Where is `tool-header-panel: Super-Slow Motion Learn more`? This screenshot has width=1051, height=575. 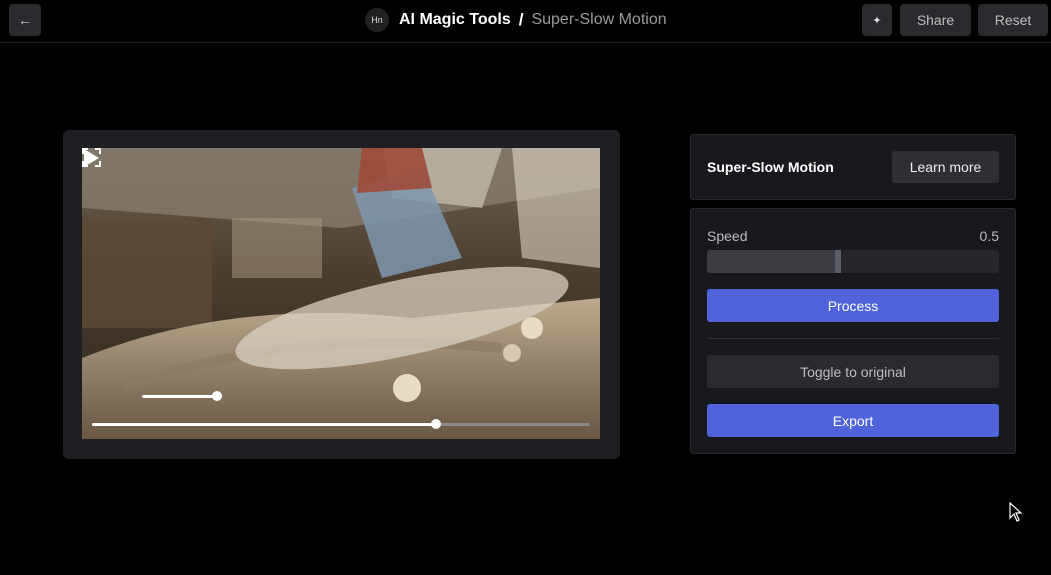 tool-header-panel: Super-Slow Motion Learn more is located at coordinates (853, 167).